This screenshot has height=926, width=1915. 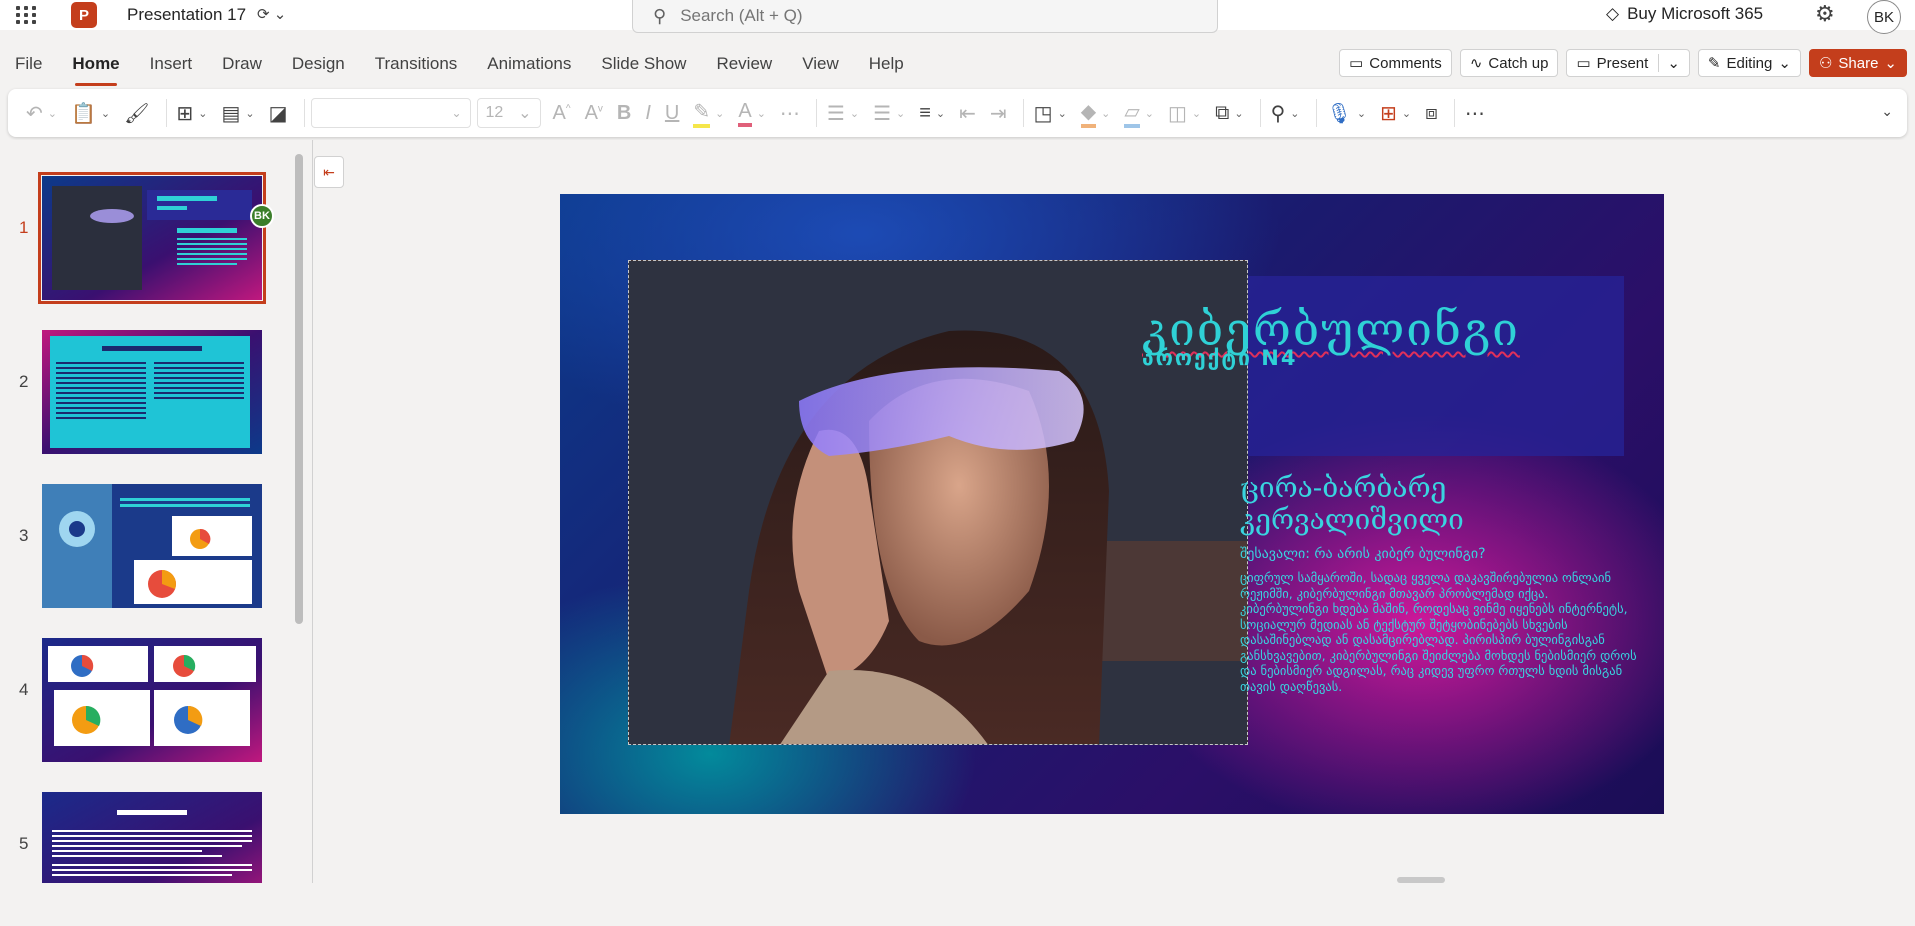 I want to click on search-icon: ⚲, so click(x=660, y=15).